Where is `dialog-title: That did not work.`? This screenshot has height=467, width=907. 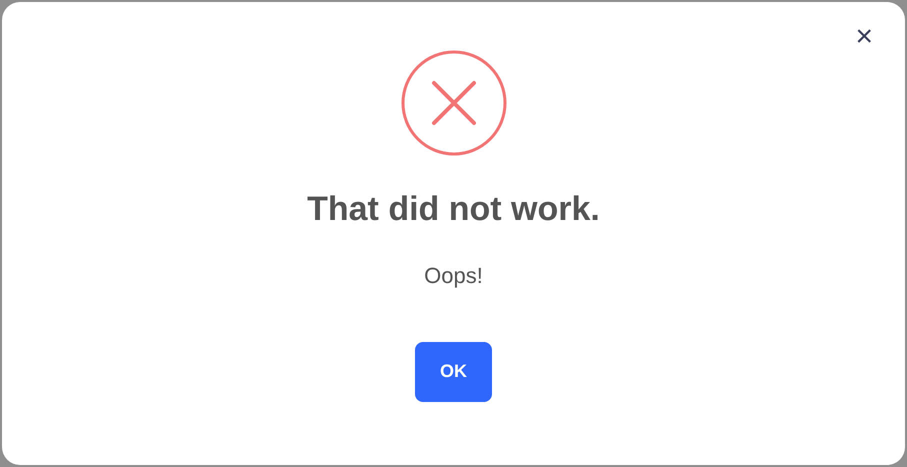
dialog-title: That did not work. is located at coordinates (453, 209).